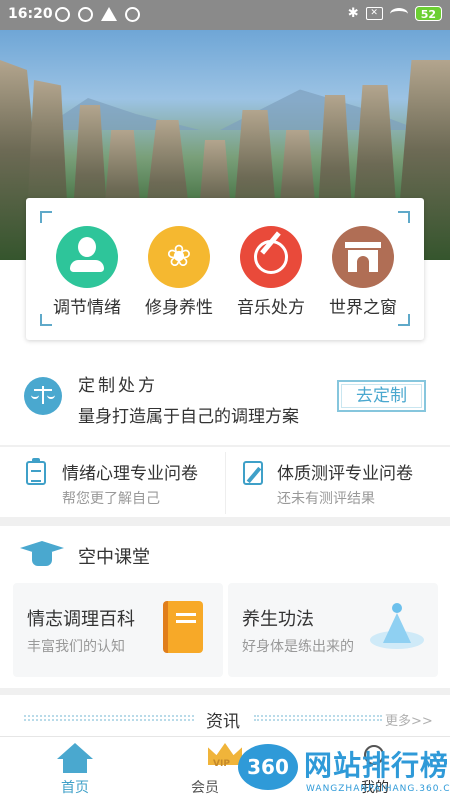 The image size is (450, 800). What do you see at coordinates (271, 257) in the screenshot?
I see `pipa-icon` at bounding box center [271, 257].